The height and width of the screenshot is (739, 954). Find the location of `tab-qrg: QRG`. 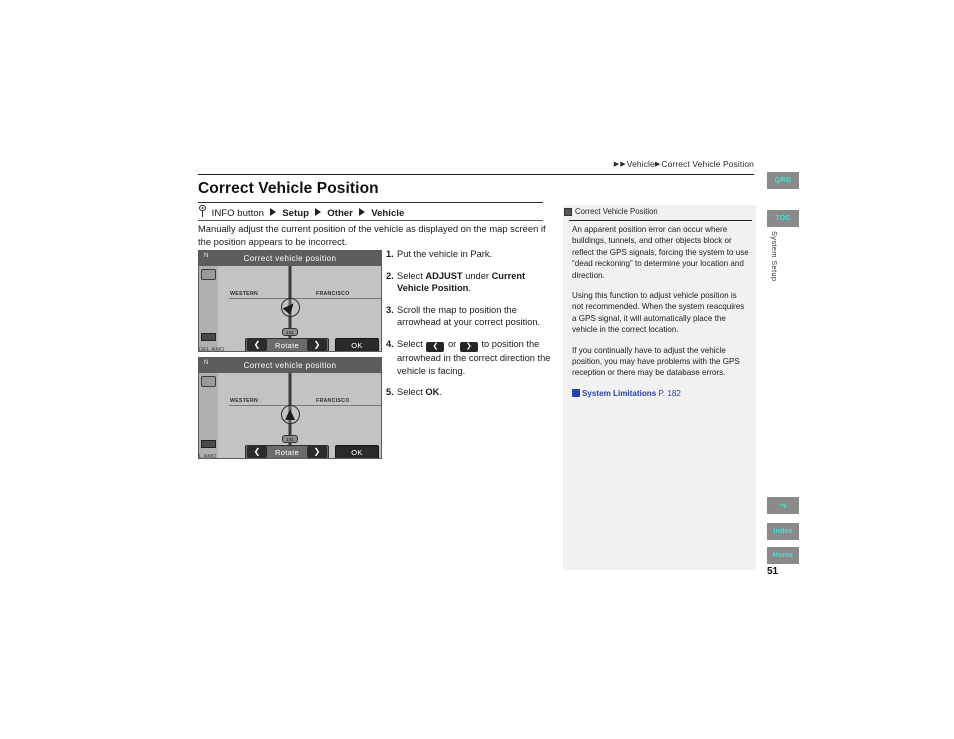

tab-qrg: QRG is located at coordinates (783, 180).